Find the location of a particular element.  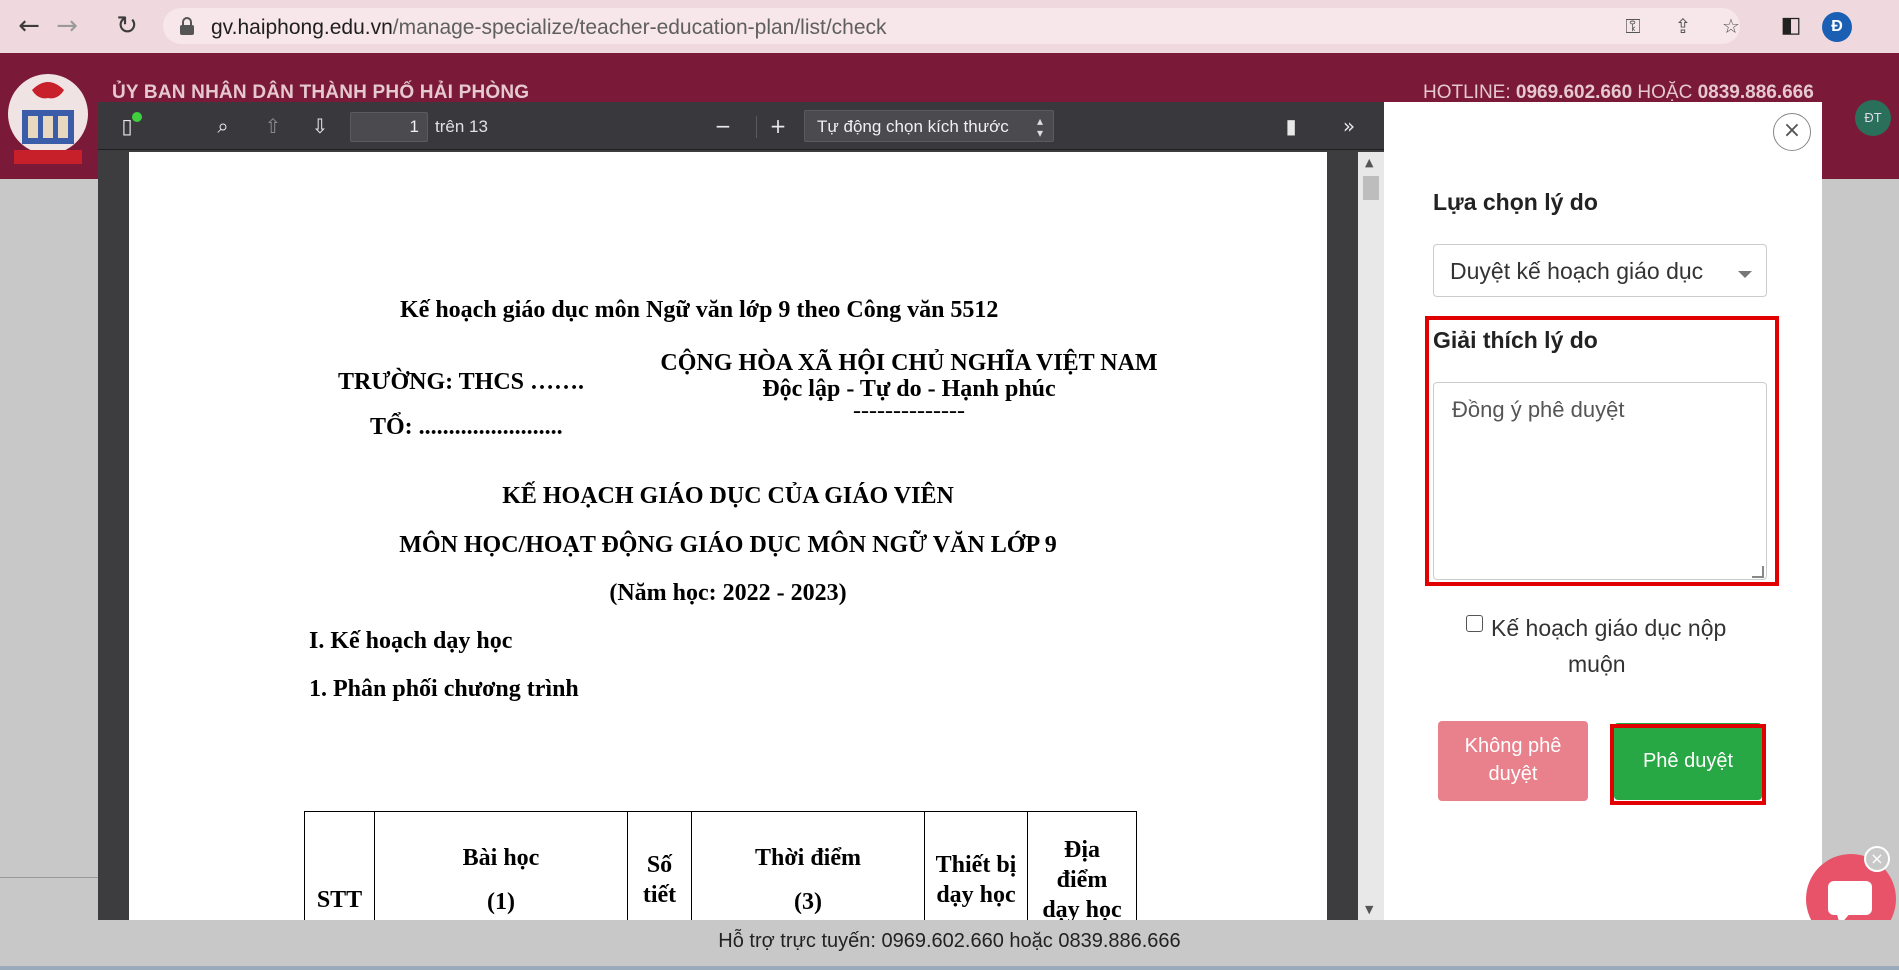

pdf-scrollbar: ▲ ▼ is located at coordinates (1371, 536).